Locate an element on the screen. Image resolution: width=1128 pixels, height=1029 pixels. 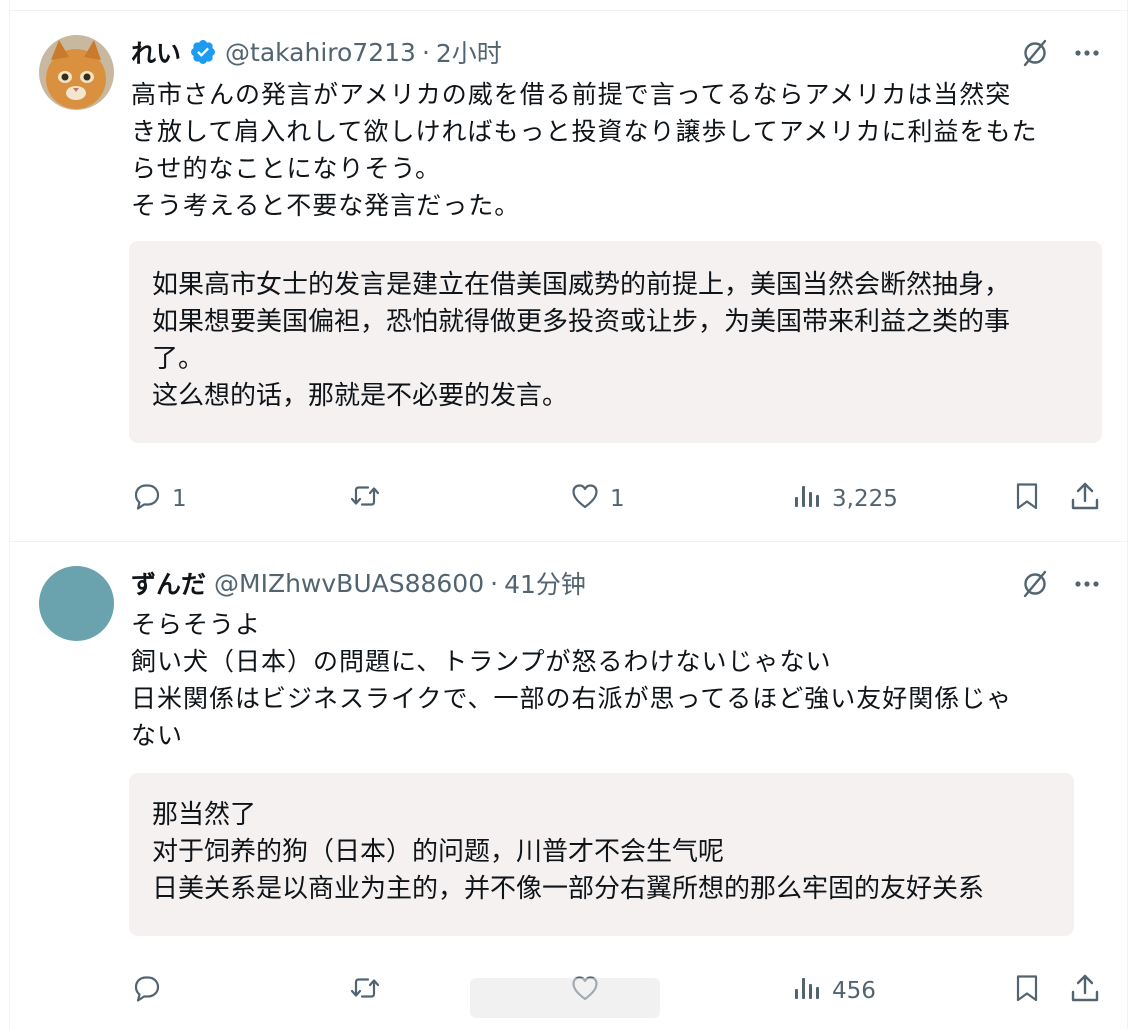
post-header: ずんだ @MIZhwvBUAS88600 · 41分钟 is located at coordinates (358, 583).